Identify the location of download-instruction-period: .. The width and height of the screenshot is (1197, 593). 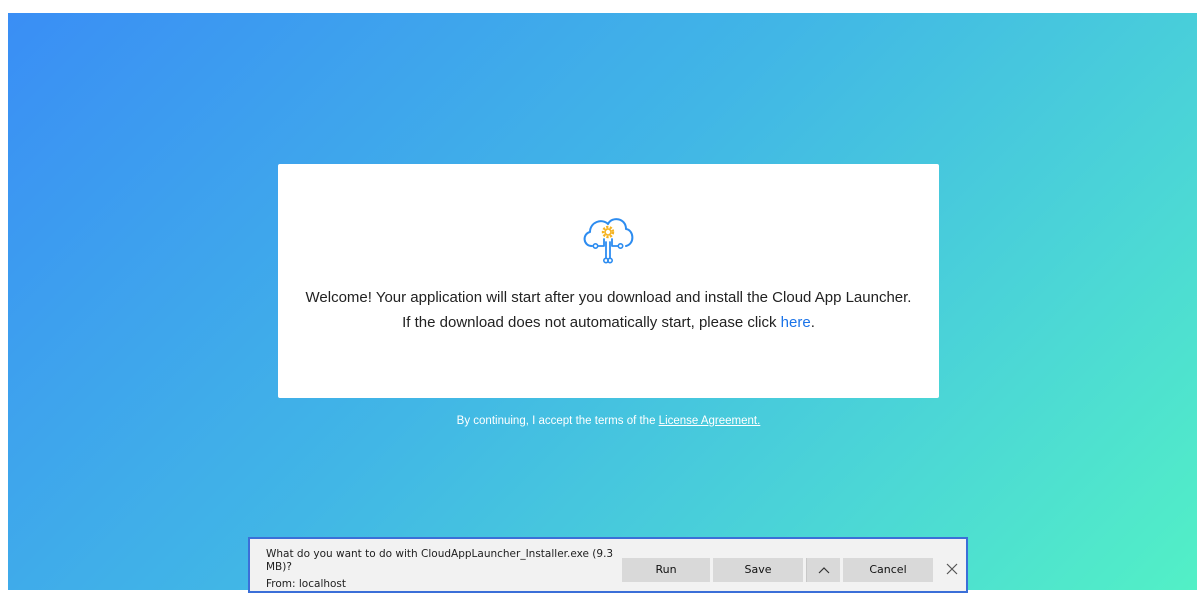
(812, 322).